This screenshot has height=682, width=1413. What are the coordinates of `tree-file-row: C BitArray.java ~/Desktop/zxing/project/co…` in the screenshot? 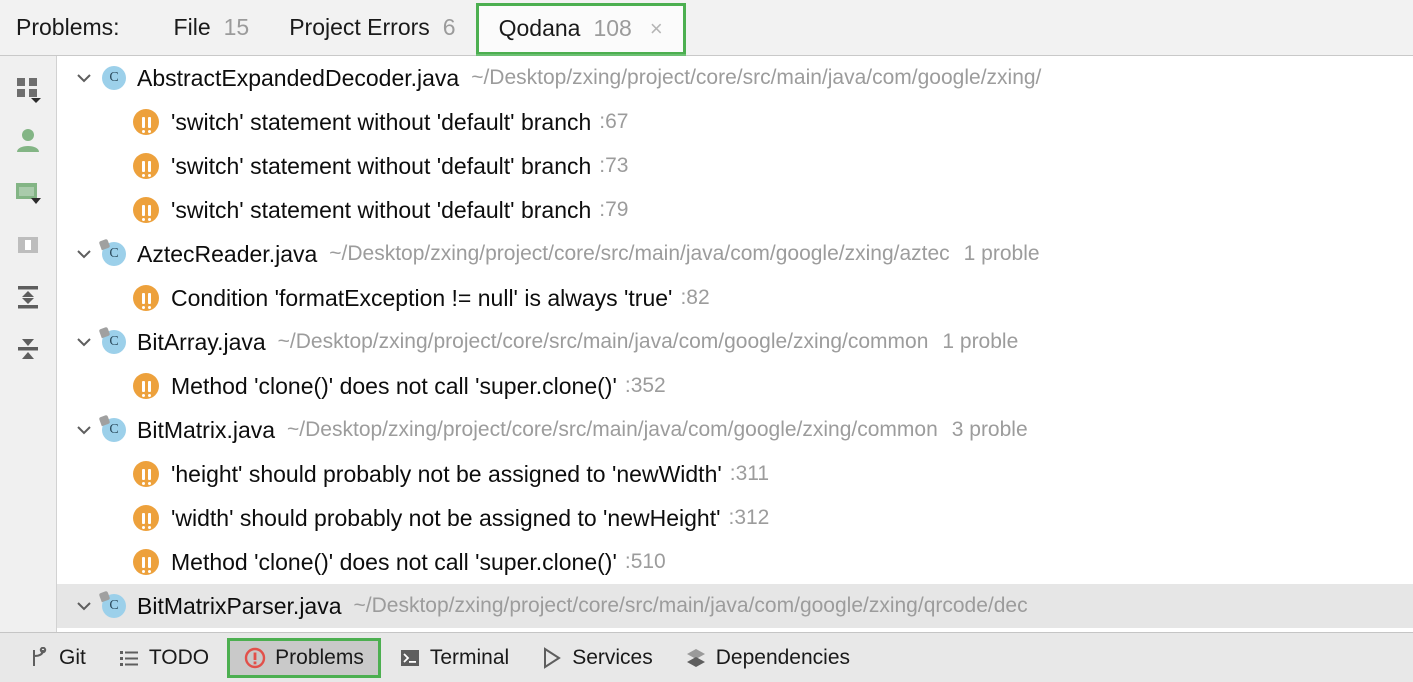 It's located at (735, 342).